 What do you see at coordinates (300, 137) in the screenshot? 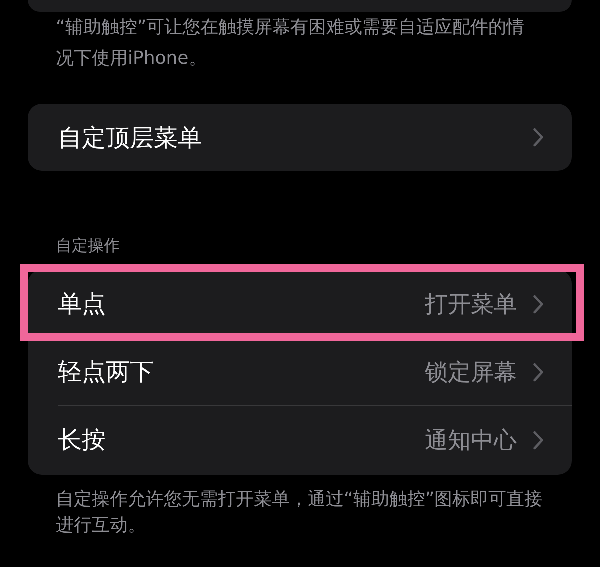
I see `top-menu-row: 自定顶层菜单` at bounding box center [300, 137].